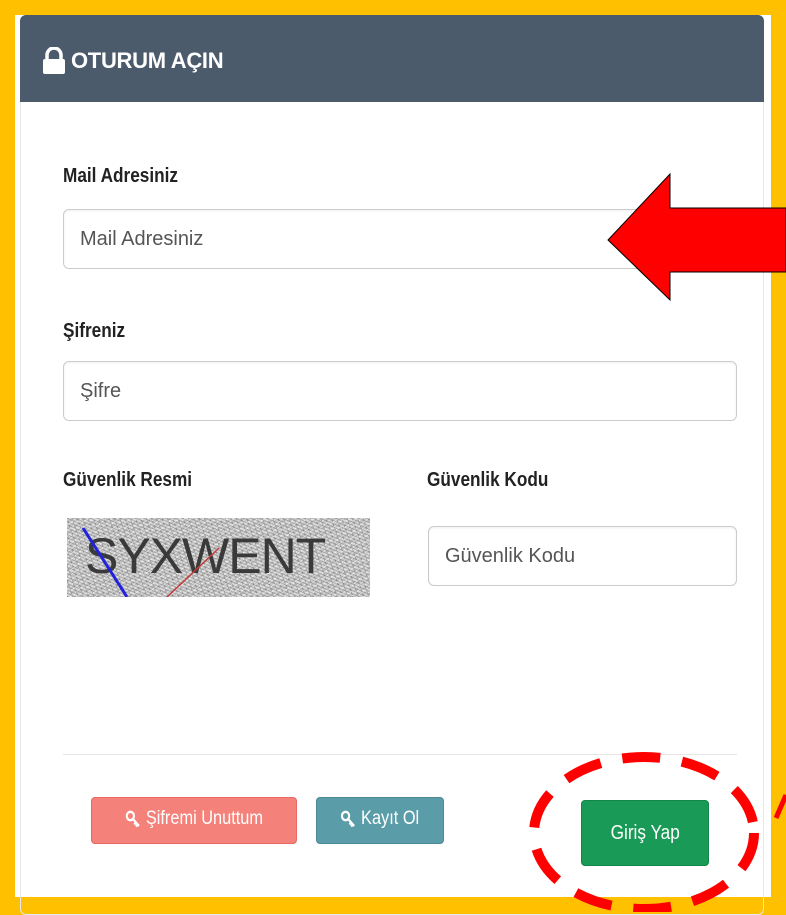 The width and height of the screenshot is (786, 915). I want to click on login-label: Giriş Yap, so click(645, 832).